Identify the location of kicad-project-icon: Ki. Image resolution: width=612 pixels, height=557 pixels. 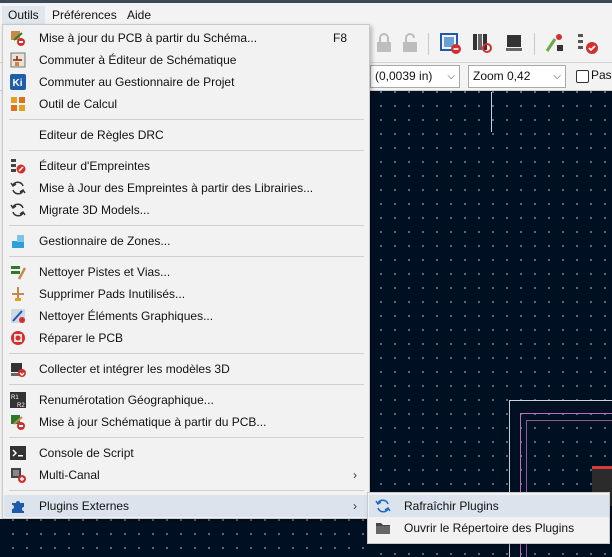
(18, 82).